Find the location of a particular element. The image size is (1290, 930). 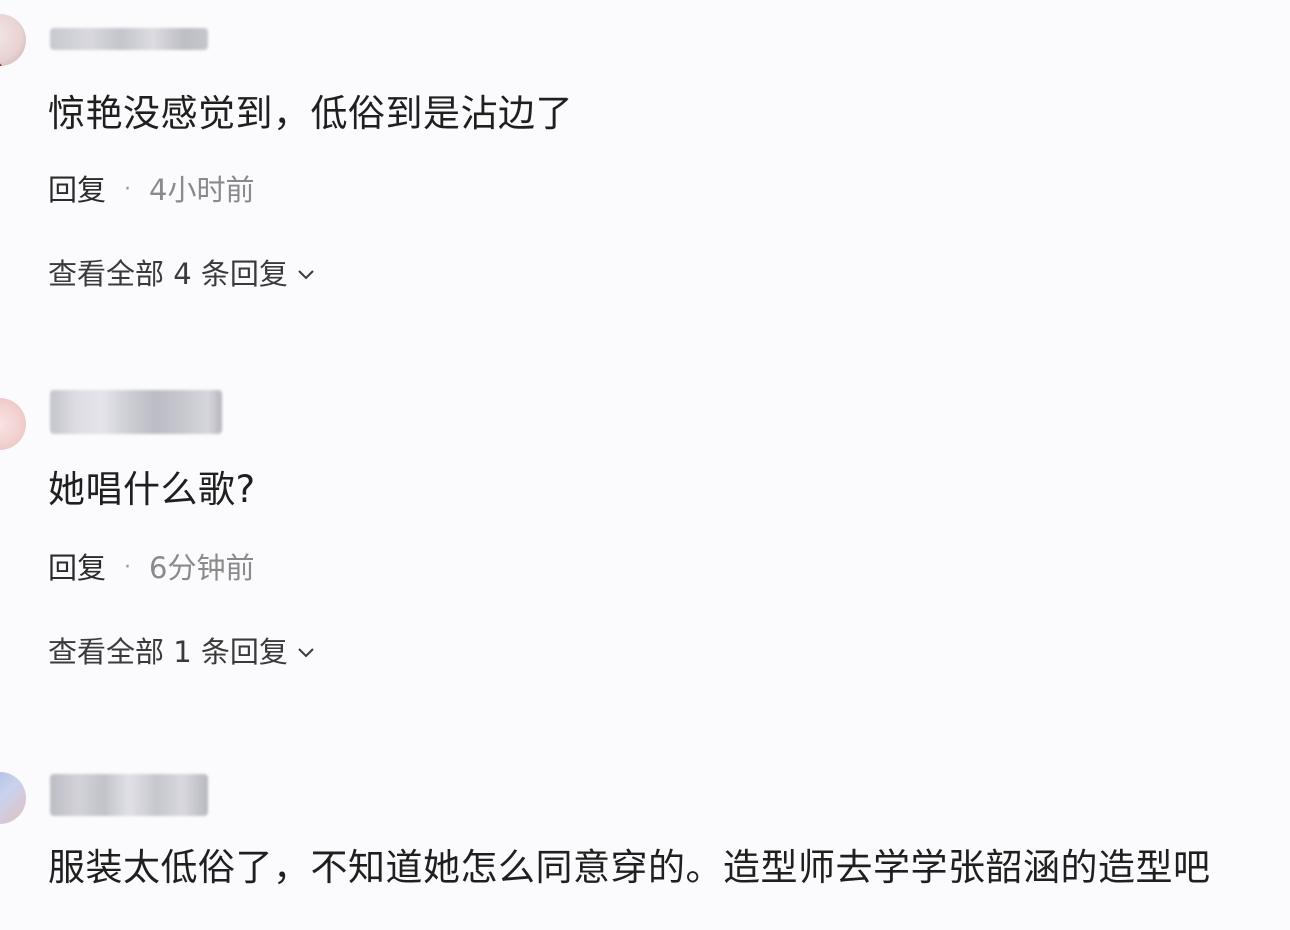

comment-meta: 回复 · 6分钟前 is located at coordinates (151, 568).